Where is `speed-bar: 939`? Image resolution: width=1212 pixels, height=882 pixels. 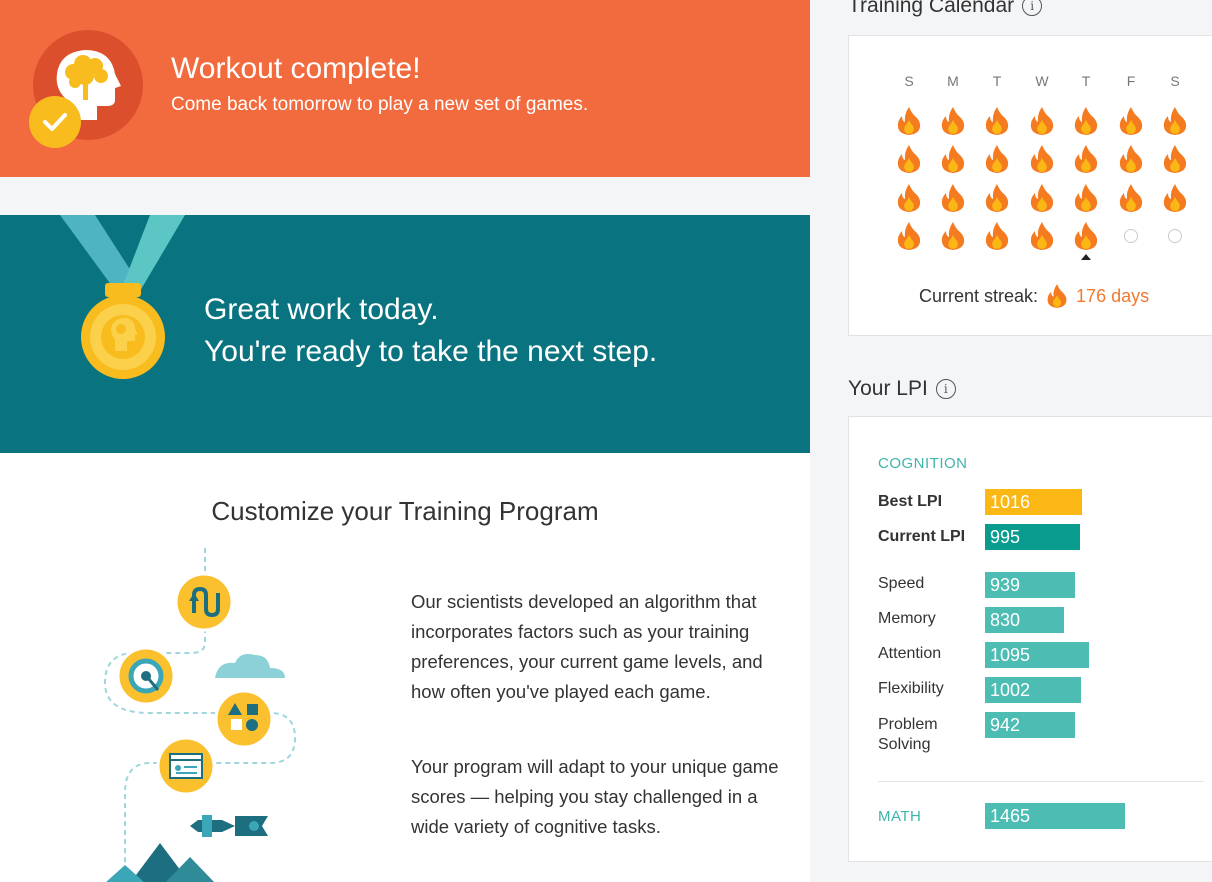 speed-bar: 939 is located at coordinates (1030, 585).